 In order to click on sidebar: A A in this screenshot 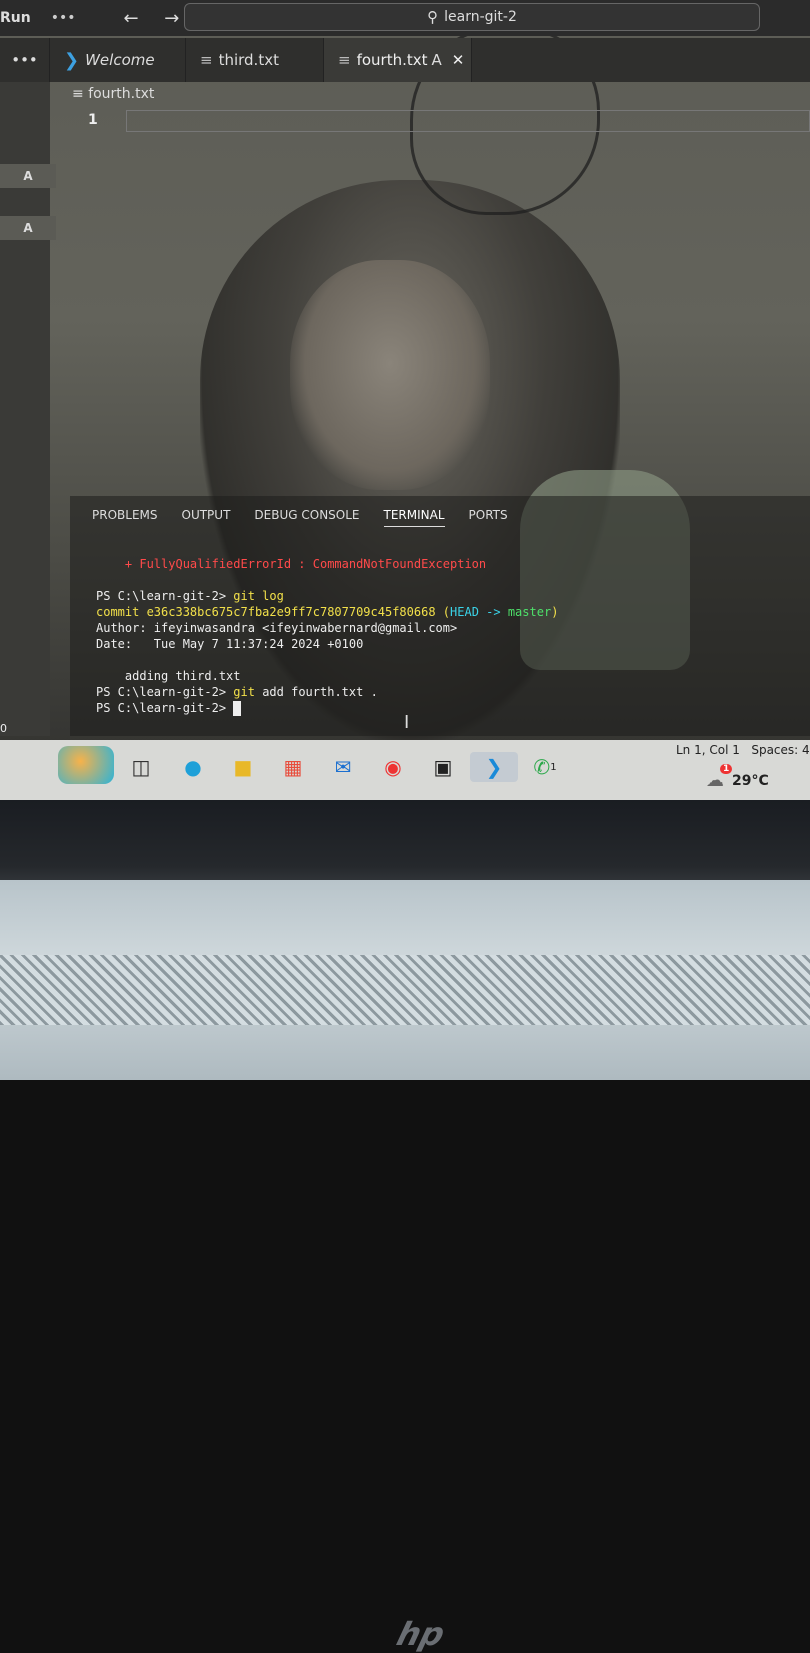, I will do `click(28, 409)`.